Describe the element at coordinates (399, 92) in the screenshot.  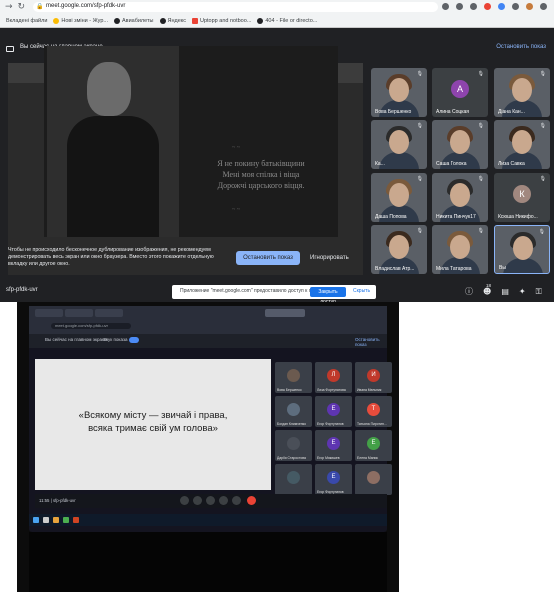
I see `participant-tile: 🎙 Вова Бершенко` at that location.